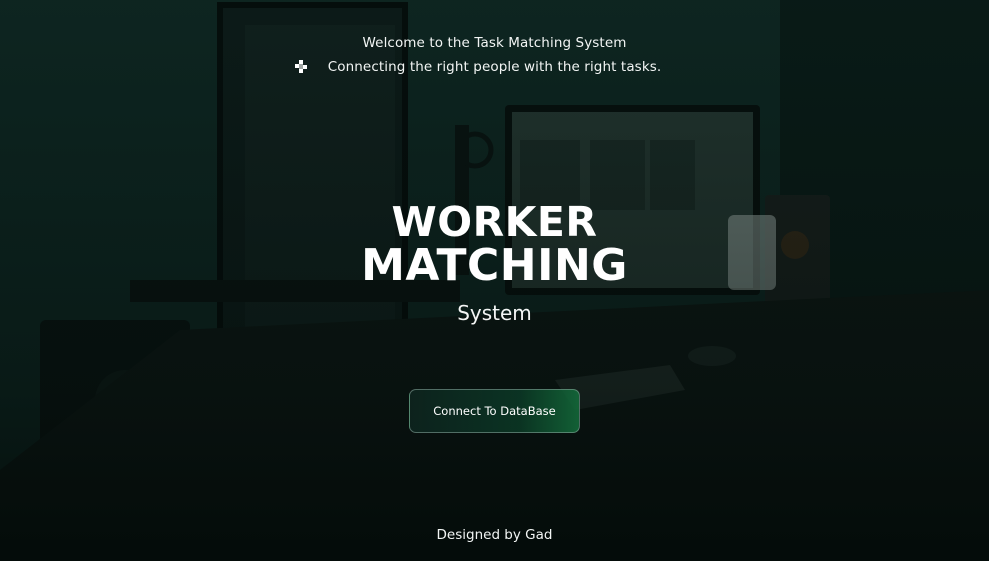 This screenshot has width=989, height=561. I want to click on hero-subtitle: System, so click(494, 313).